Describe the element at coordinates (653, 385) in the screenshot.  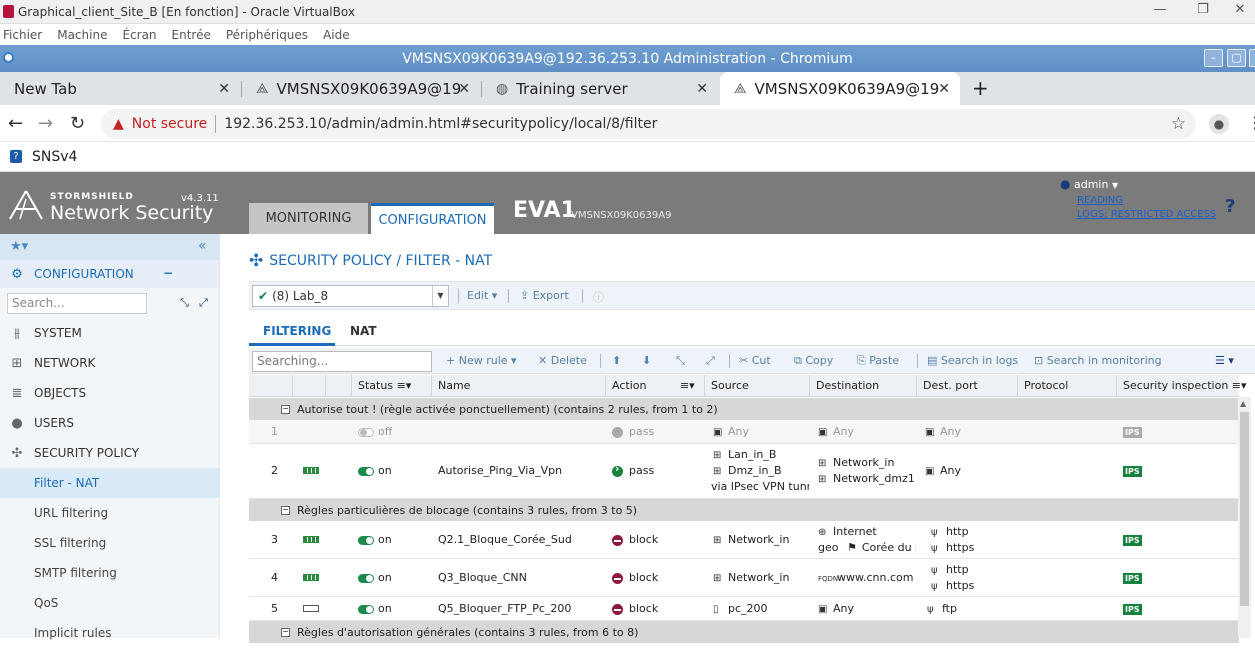
I see `col-action: Action ≡▾` at that location.